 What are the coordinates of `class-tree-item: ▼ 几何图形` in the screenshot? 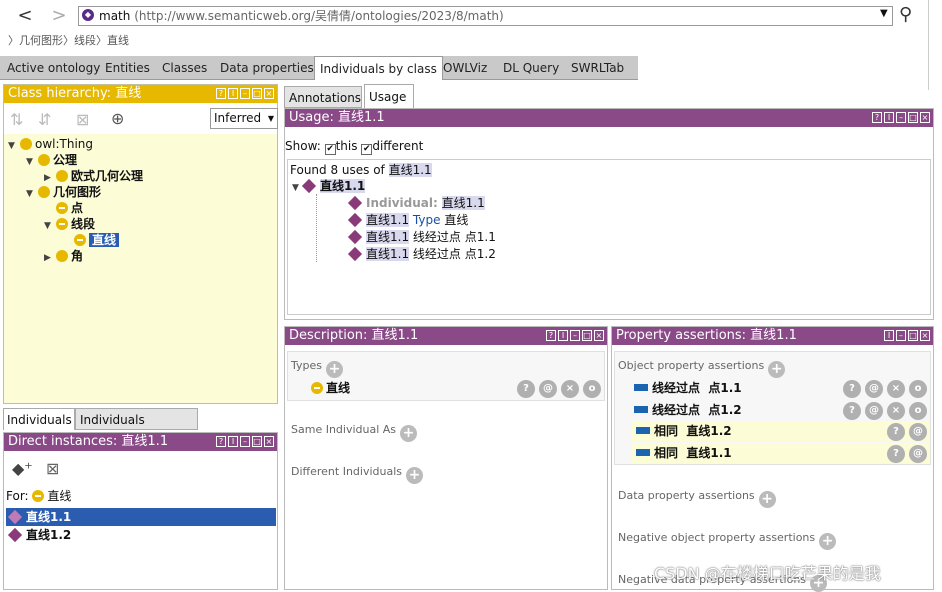 It's located at (63, 192).